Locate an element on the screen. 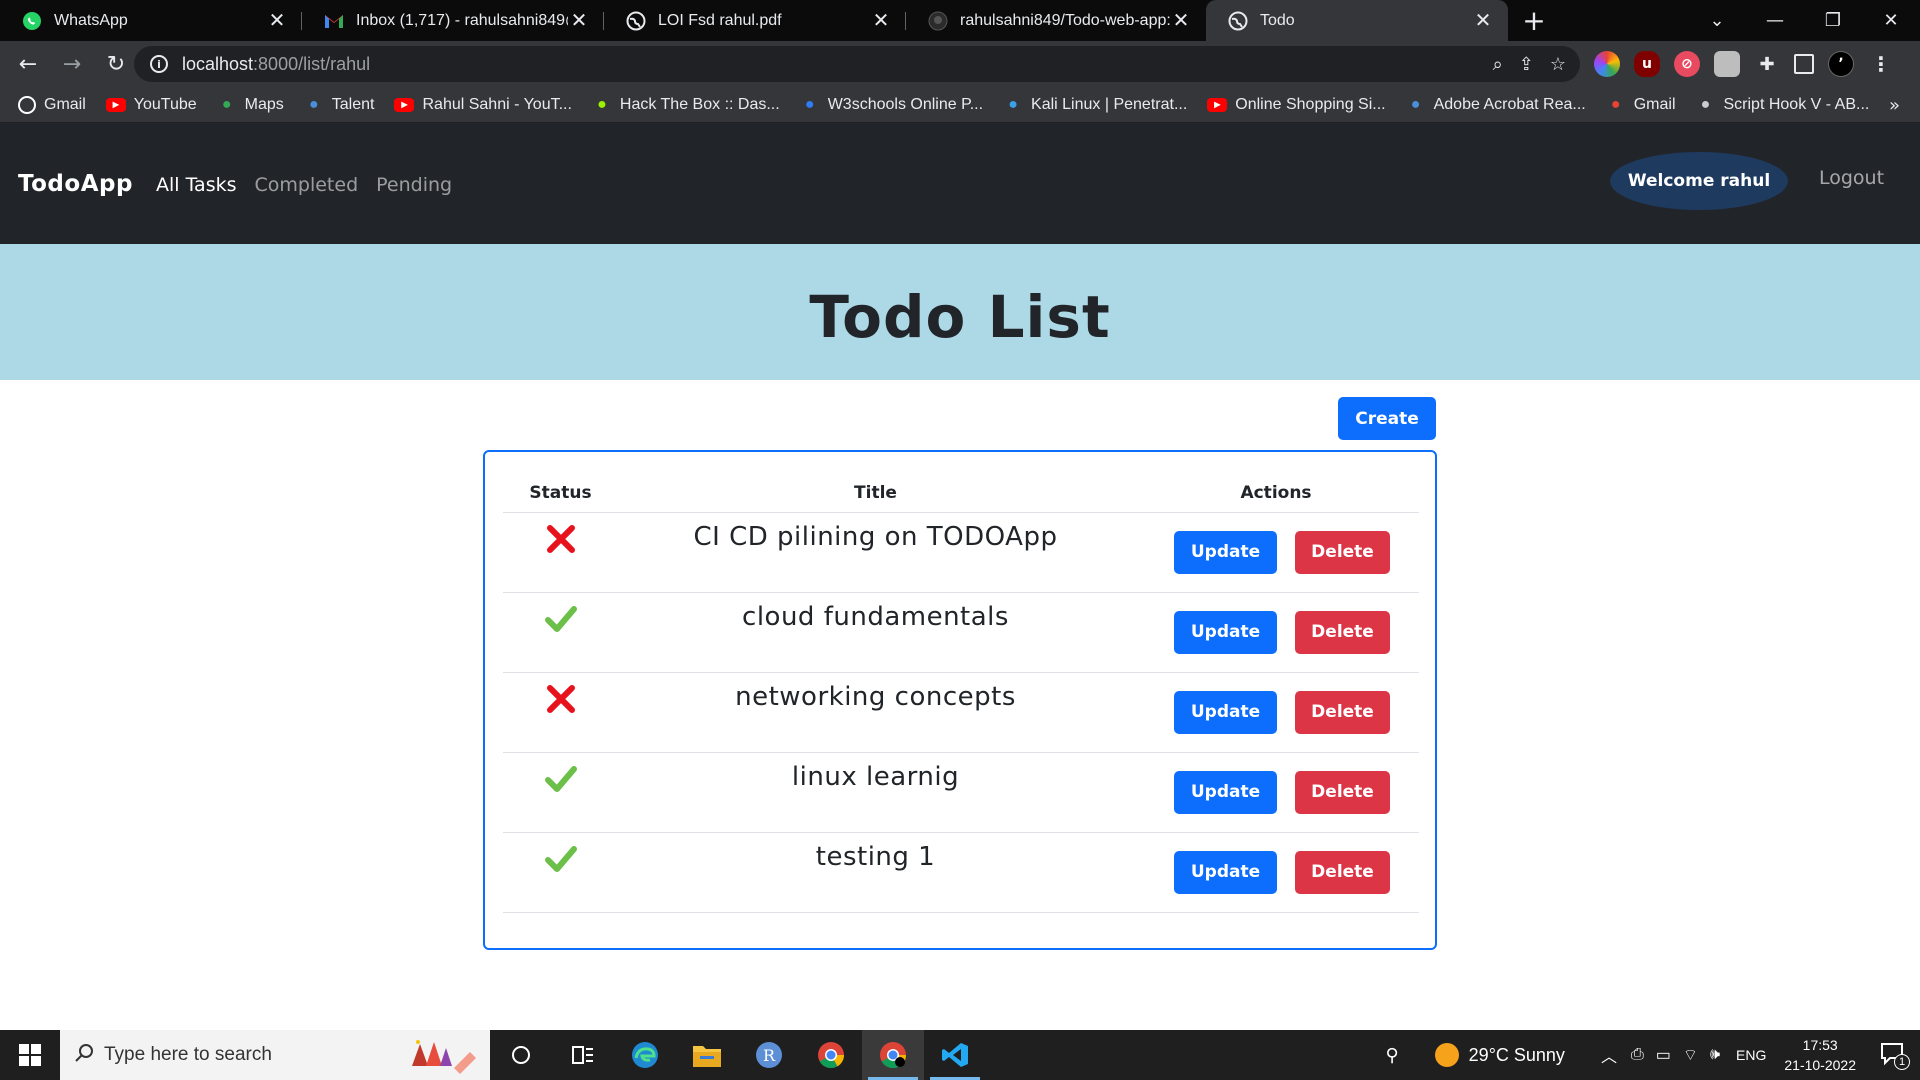 This screenshot has width=1920, height=1080. logout-link: Logout is located at coordinates (1851, 178).